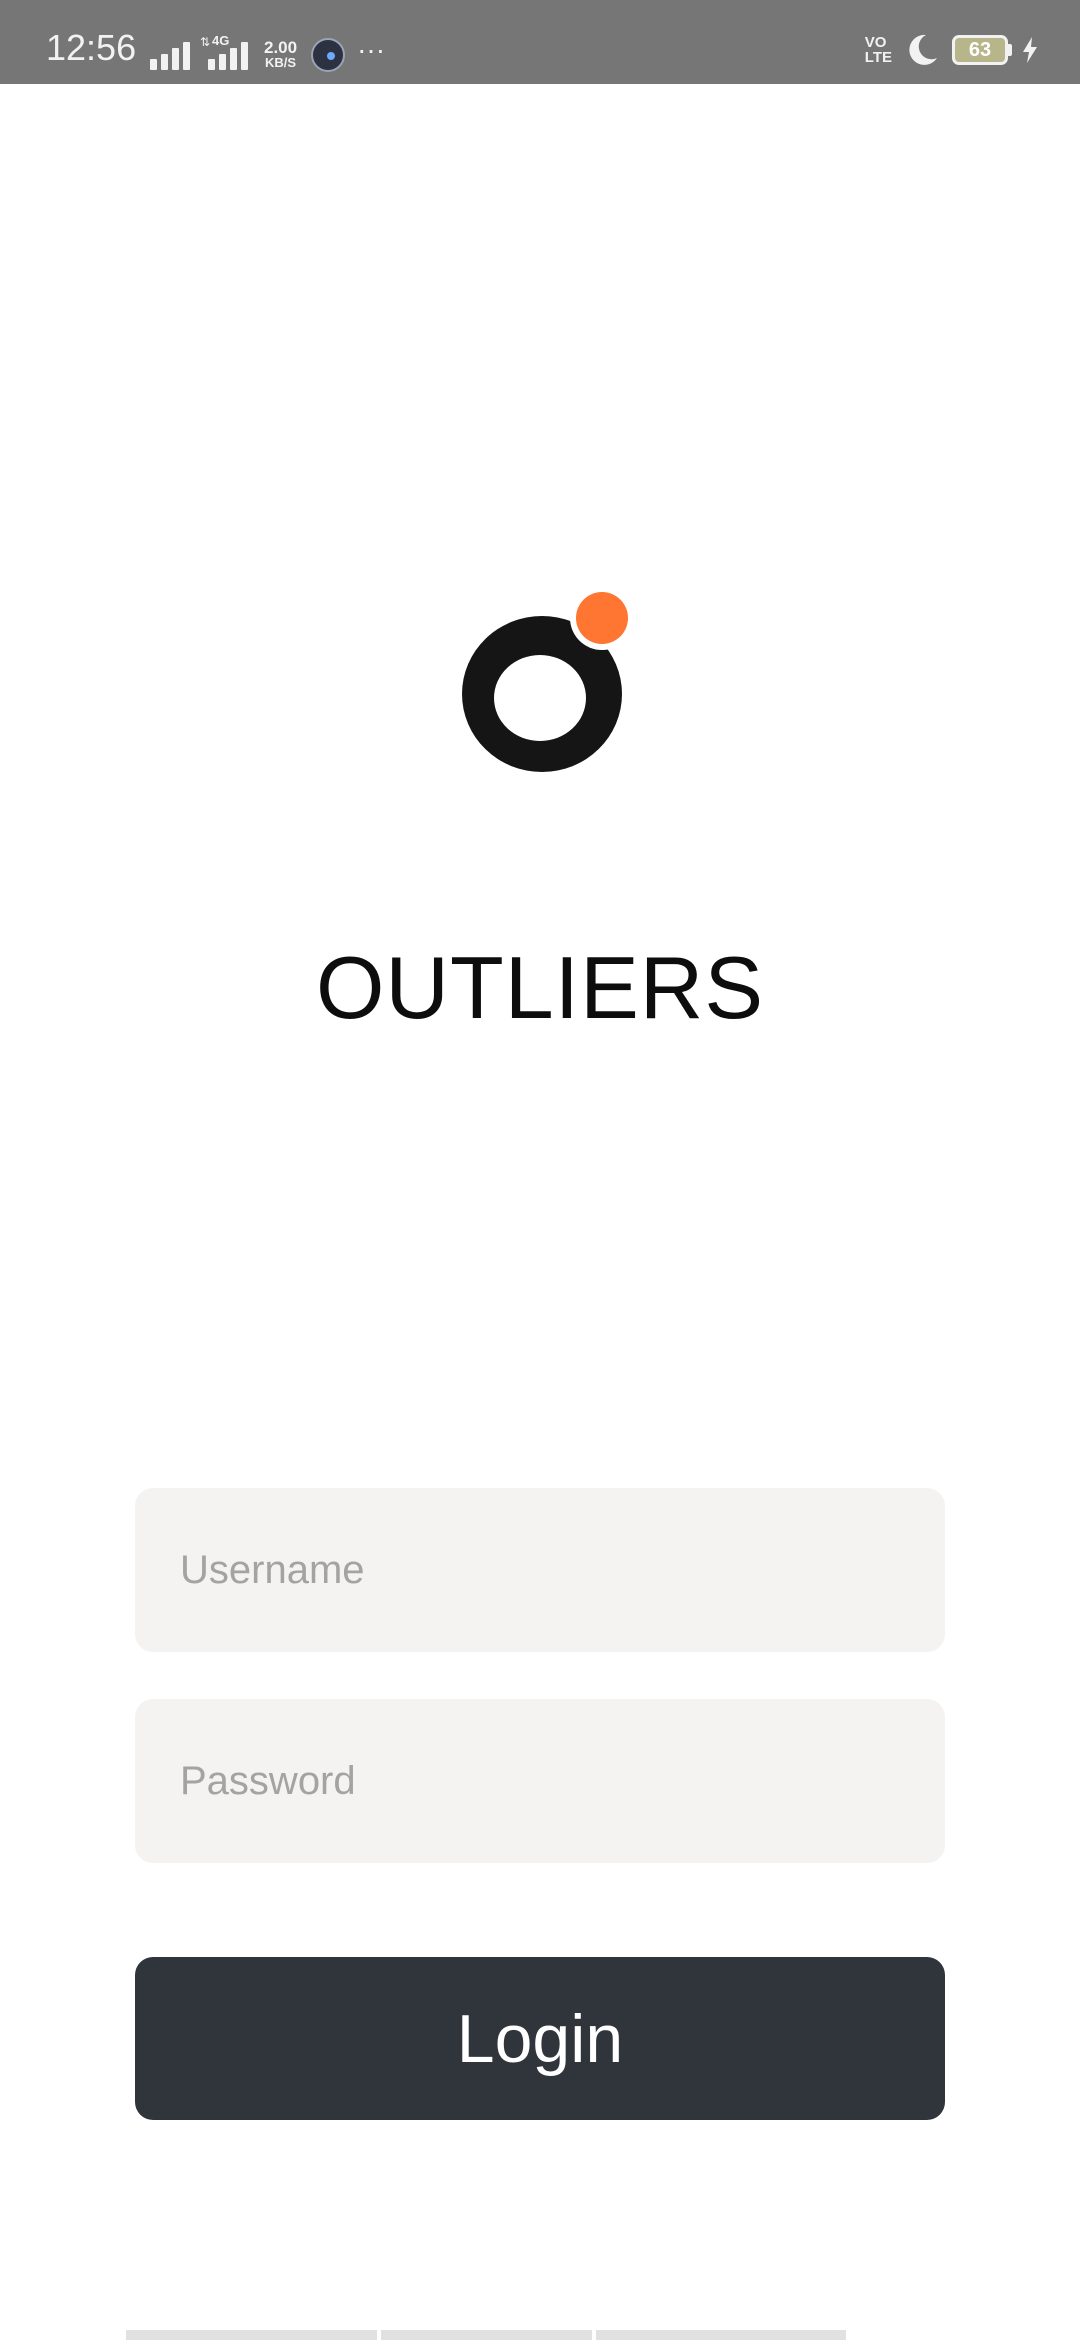  What do you see at coordinates (488, 2335) in the screenshot?
I see `bottom-nav-hint` at bounding box center [488, 2335].